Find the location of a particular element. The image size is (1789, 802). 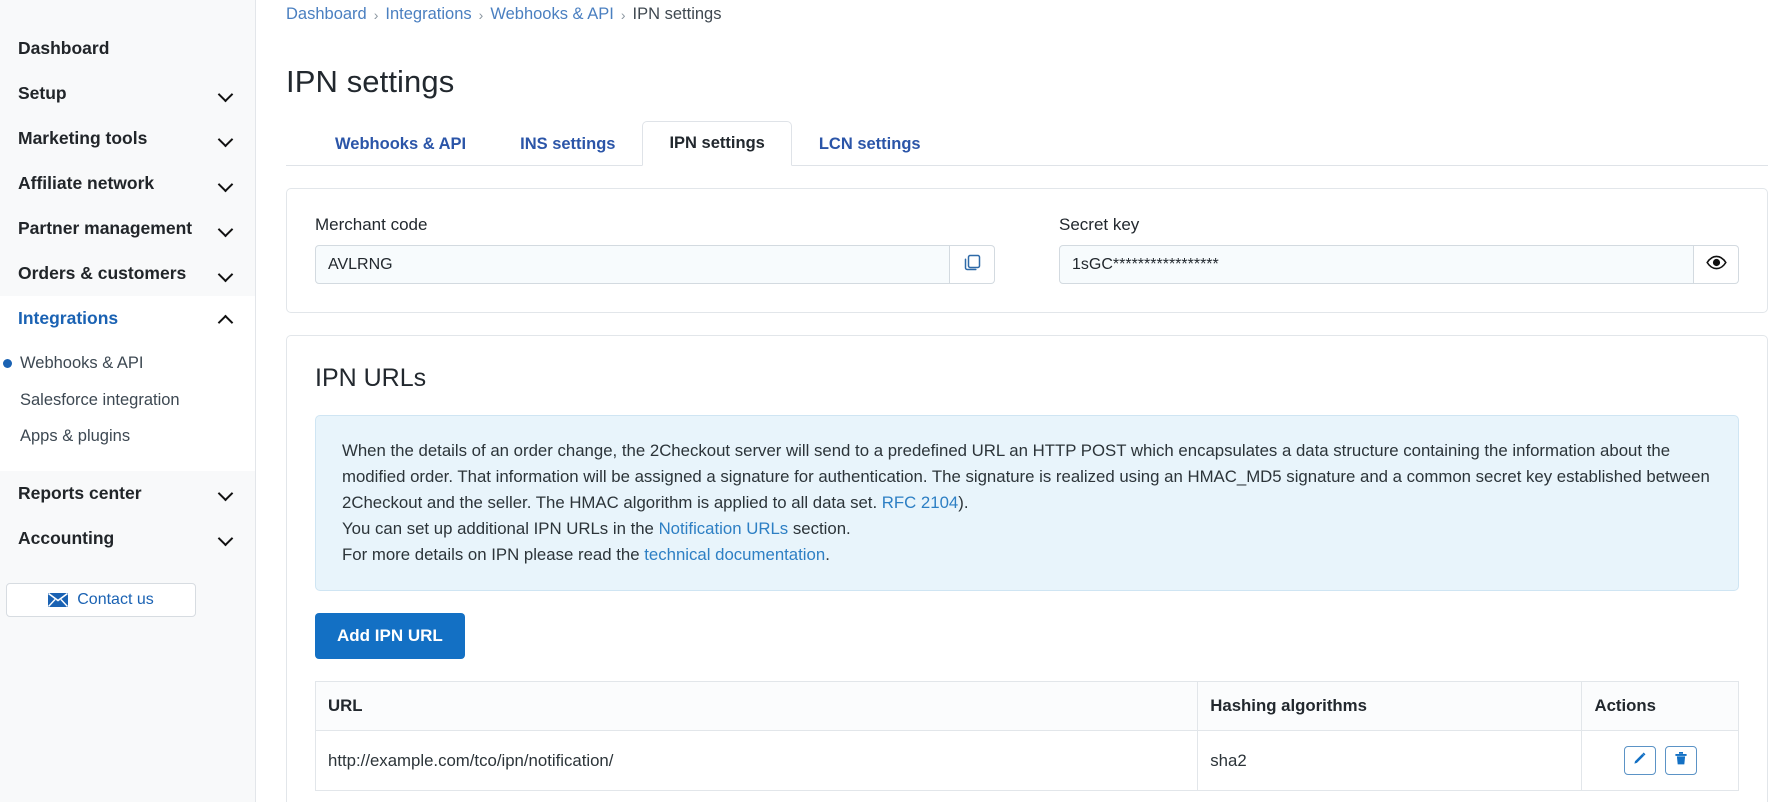

table-header-row: URL Hashing algorithms Actions is located at coordinates (1026, 706).